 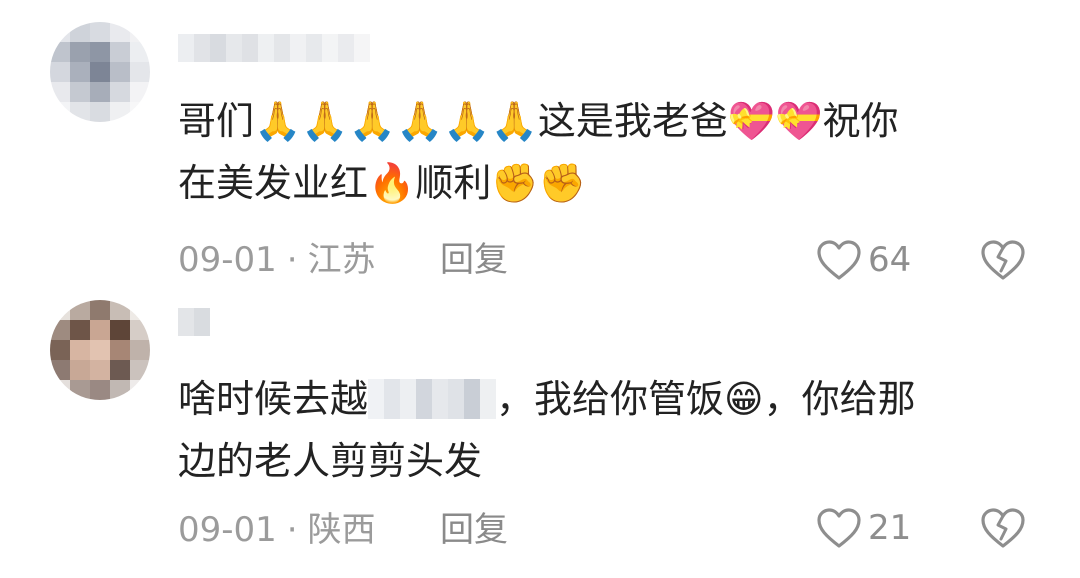 What do you see at coordinates (706, 399) in the screenshot?
I see `comment-text-segment: ，我给你管饭😁，你给那` at bounding box center [706, 399].